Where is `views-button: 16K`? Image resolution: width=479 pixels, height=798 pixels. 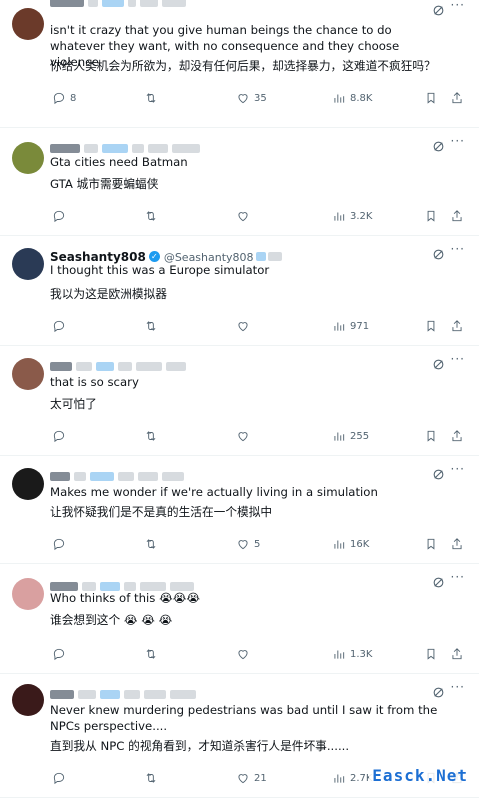
views-button: 16K is located at coordinates (350, 544).